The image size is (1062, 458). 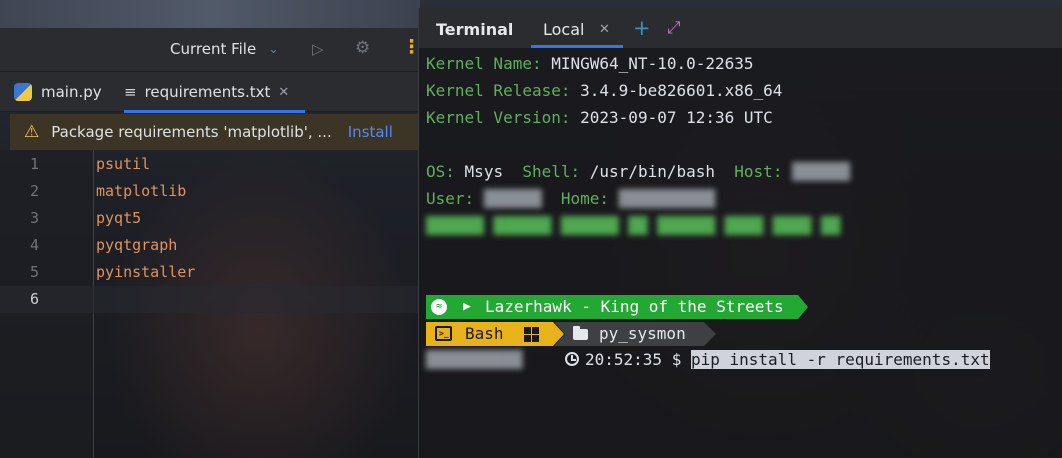 What do you see at coordinates (210, 245) in the screenshot?
I see `code-line: 4 pyqtgraph` at bounding box center [210, 245].